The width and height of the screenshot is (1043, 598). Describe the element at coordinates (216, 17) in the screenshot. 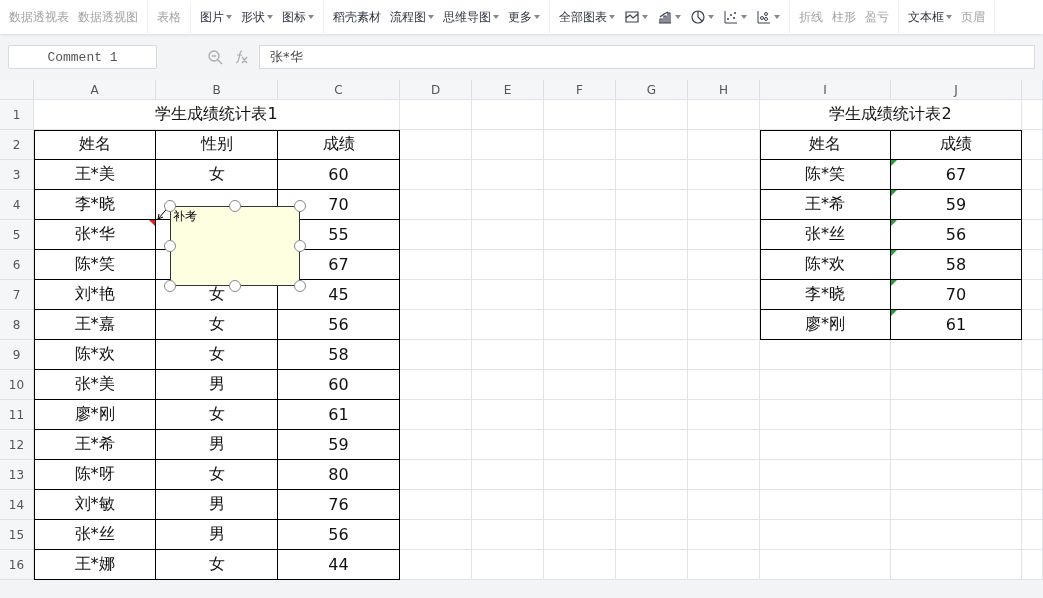

I see `toolbar-button: 图片` at that location.